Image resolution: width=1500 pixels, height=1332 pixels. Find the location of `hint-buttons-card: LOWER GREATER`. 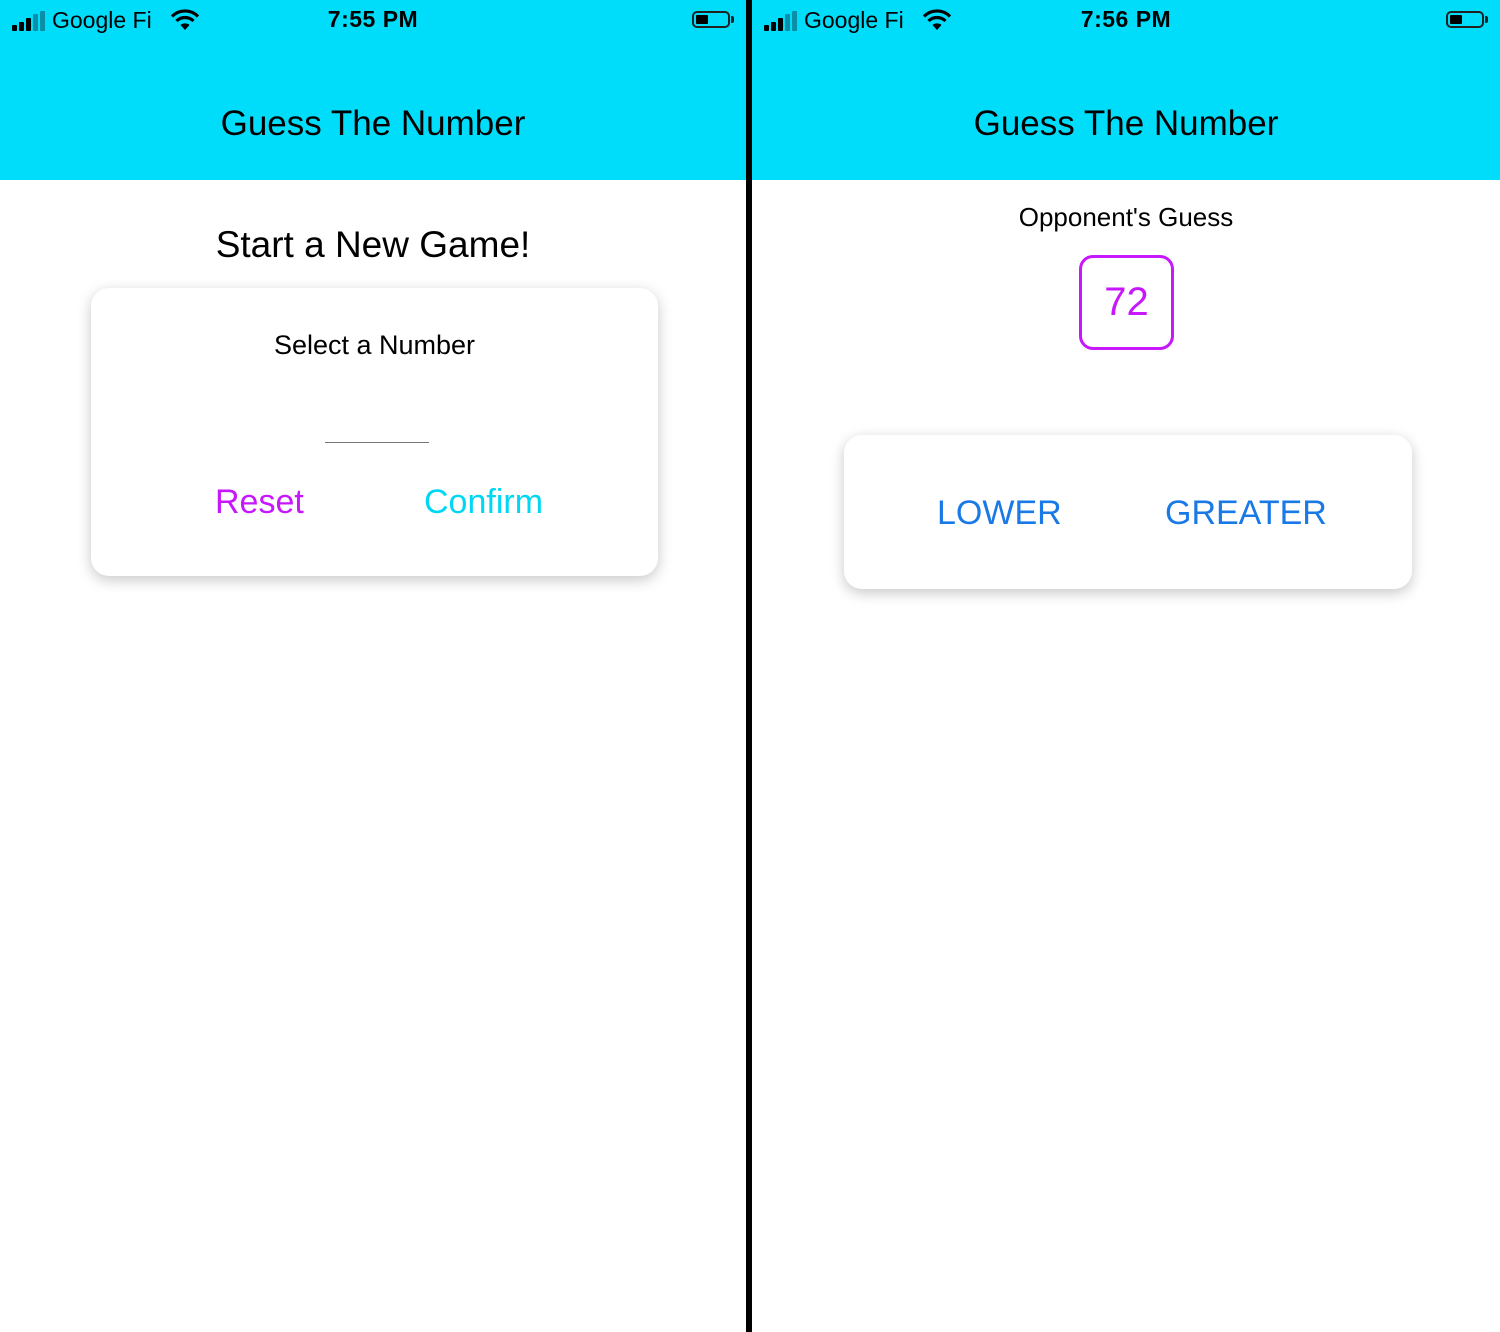

hint-buttons-card: LOWER GREATER is located at coordinates (1128, 512).